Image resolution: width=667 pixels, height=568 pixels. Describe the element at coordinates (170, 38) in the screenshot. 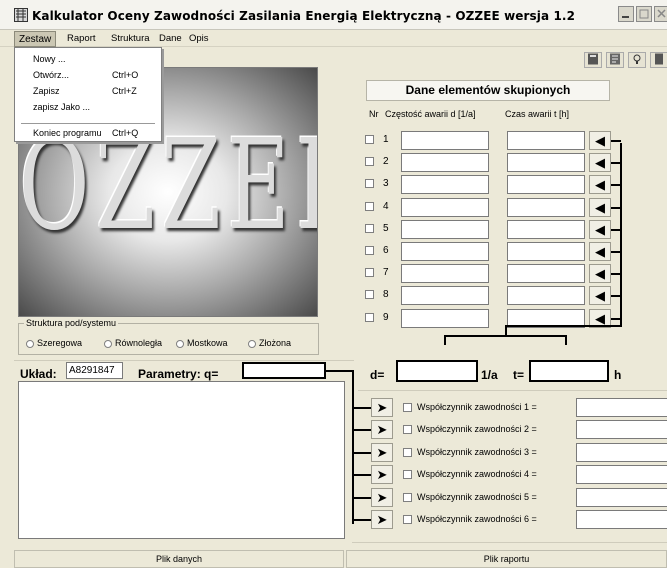

I see `menu-dane: Dane` at that location.